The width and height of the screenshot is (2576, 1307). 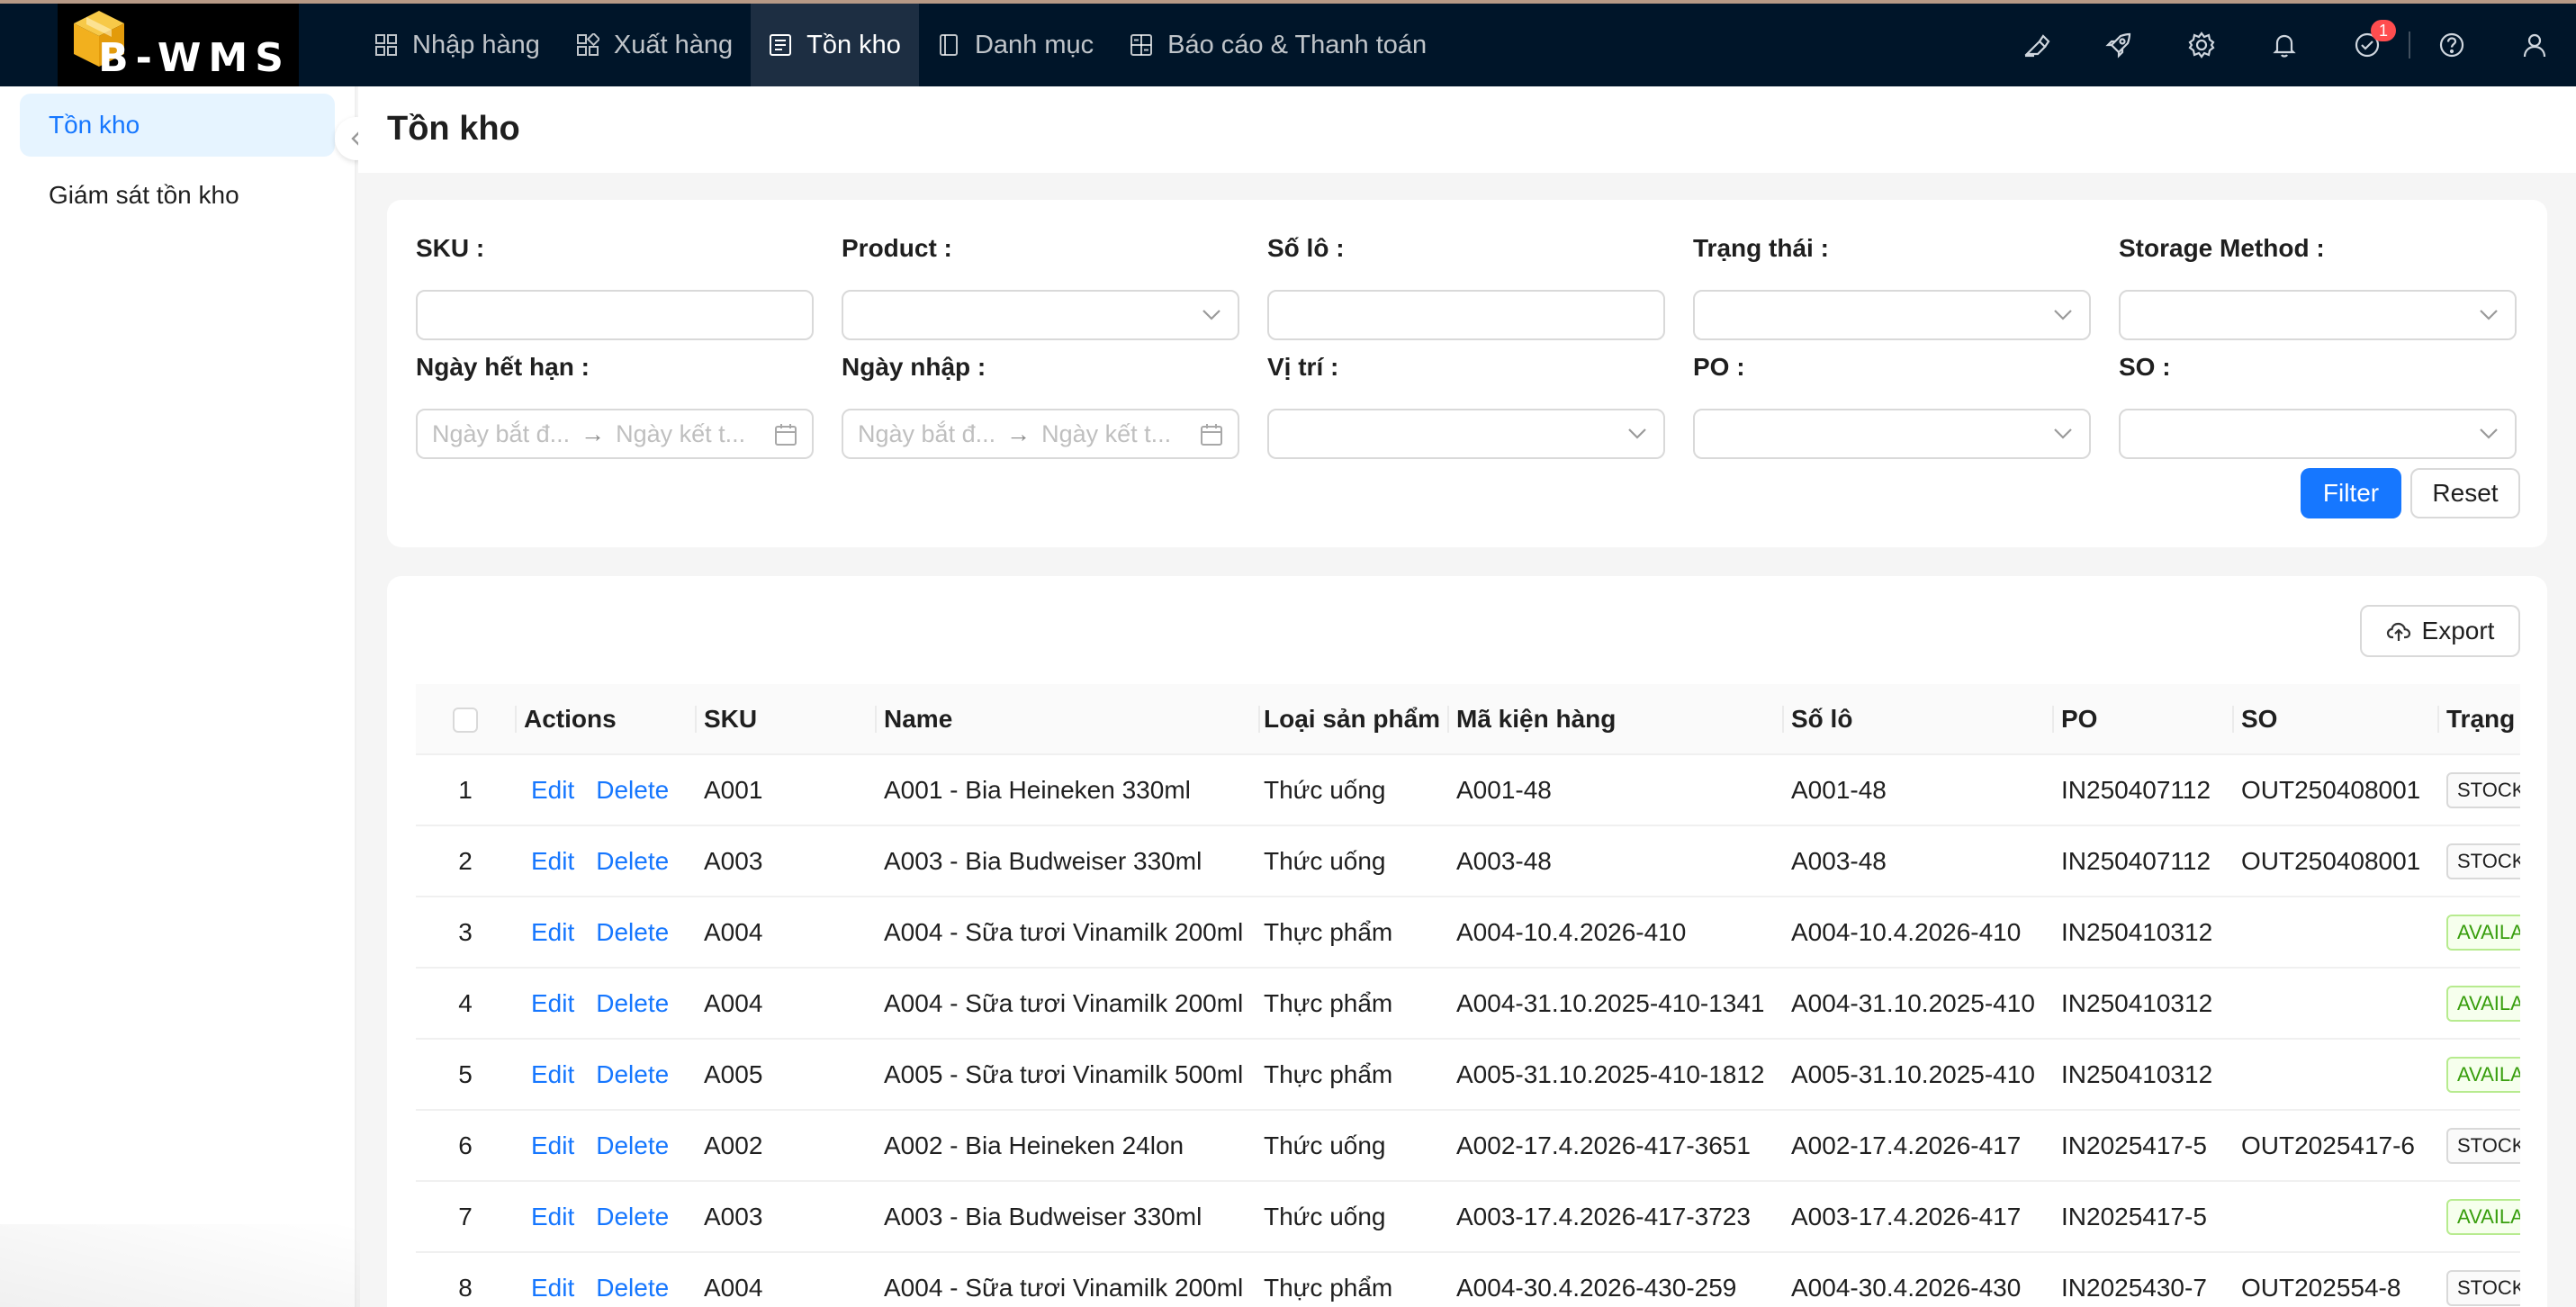 What do you see at coordinates (1040, 315) in the screenshot?
I see `product-select` at bounding box center [1040, 315].